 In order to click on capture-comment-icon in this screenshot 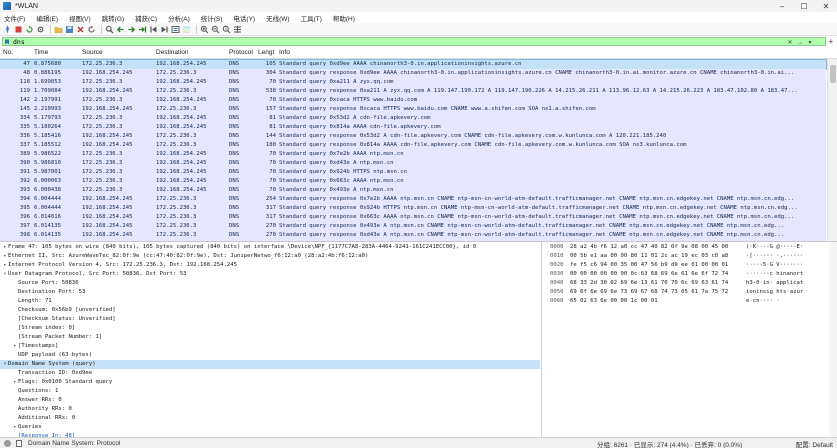, I will do `click(19, 443)`.